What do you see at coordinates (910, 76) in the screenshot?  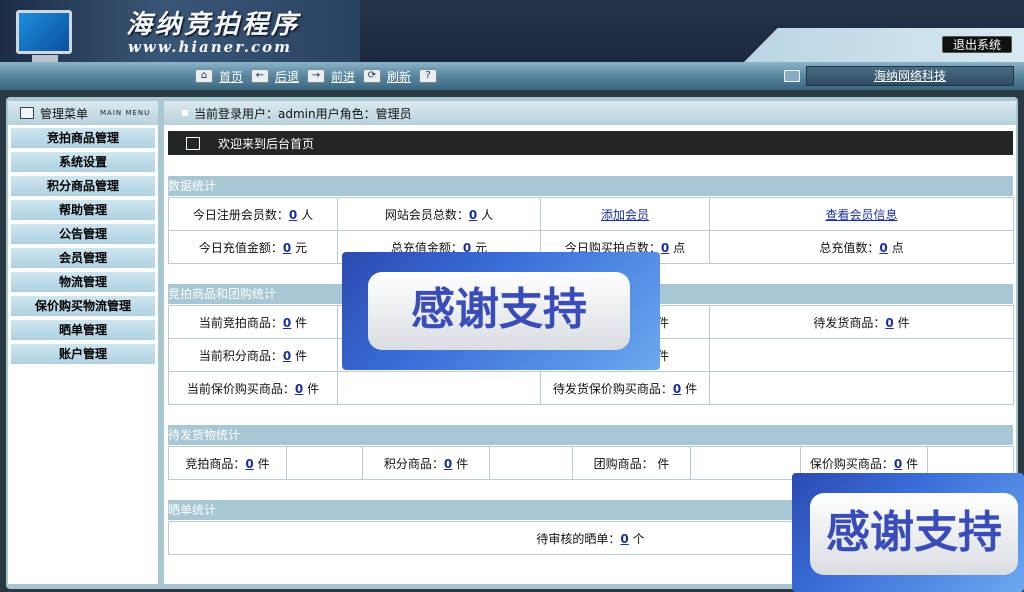 I see `company-link: 海纳网络科技` at bounding box center [910, 76].